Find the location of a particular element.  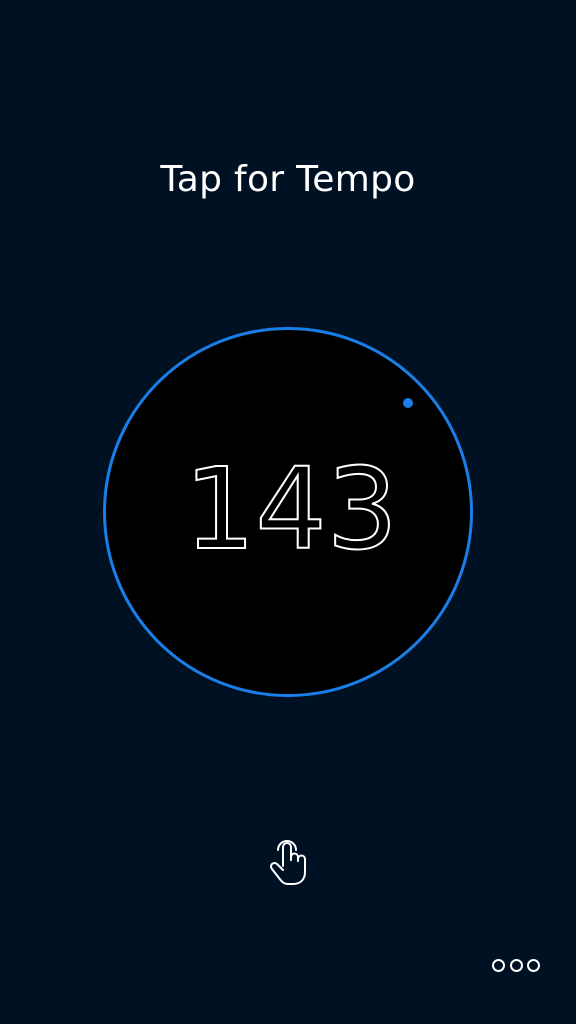

bpm-value: 143 is located at coordinates (291, 515).